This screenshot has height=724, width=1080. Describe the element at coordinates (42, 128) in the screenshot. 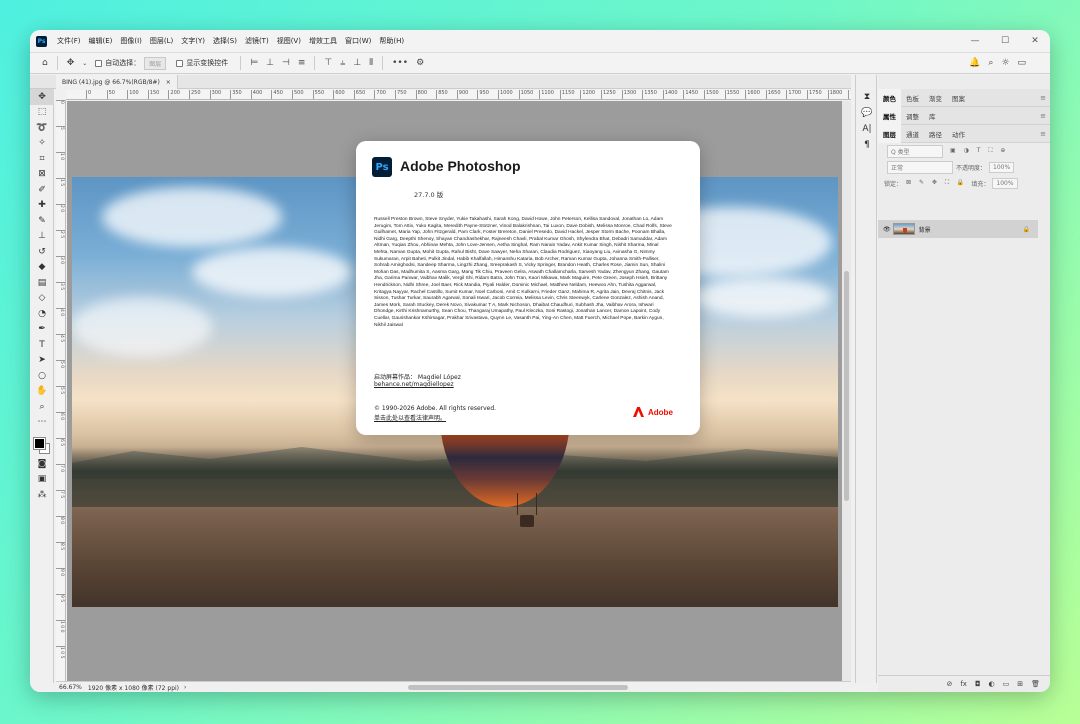

I see `lasso-tool-icon: ➰` at that location.